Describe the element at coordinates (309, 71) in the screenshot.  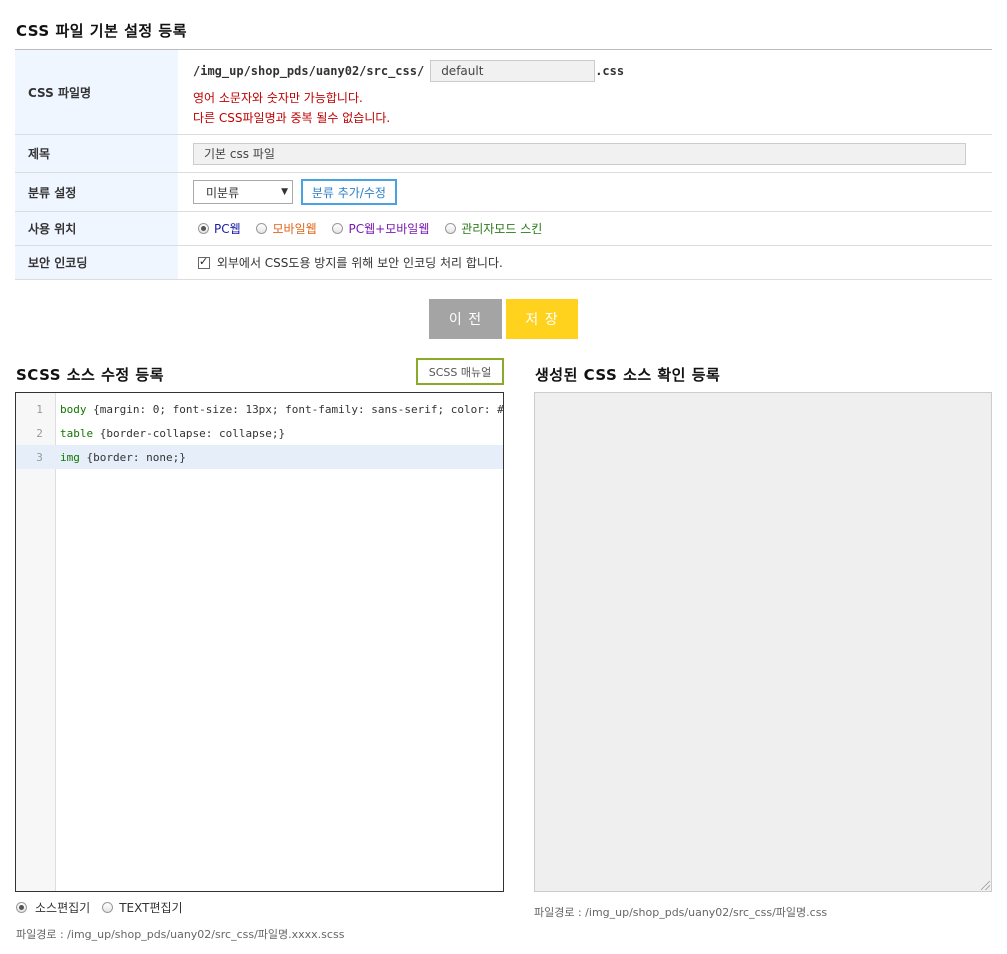
I see `path-prefix: /img_up/shop_pds/uany02/src_css/` at that location.